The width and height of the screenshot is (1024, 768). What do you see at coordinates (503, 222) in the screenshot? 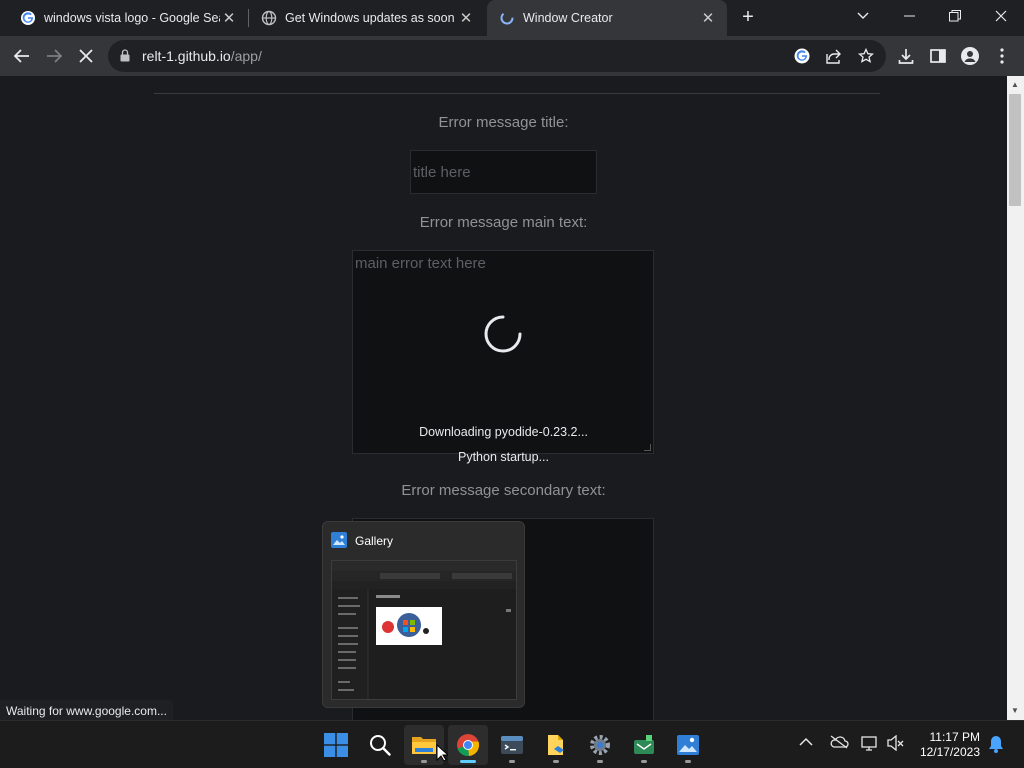
I see `main-text-label: Error message main text:` at bounding box center [503, 222].